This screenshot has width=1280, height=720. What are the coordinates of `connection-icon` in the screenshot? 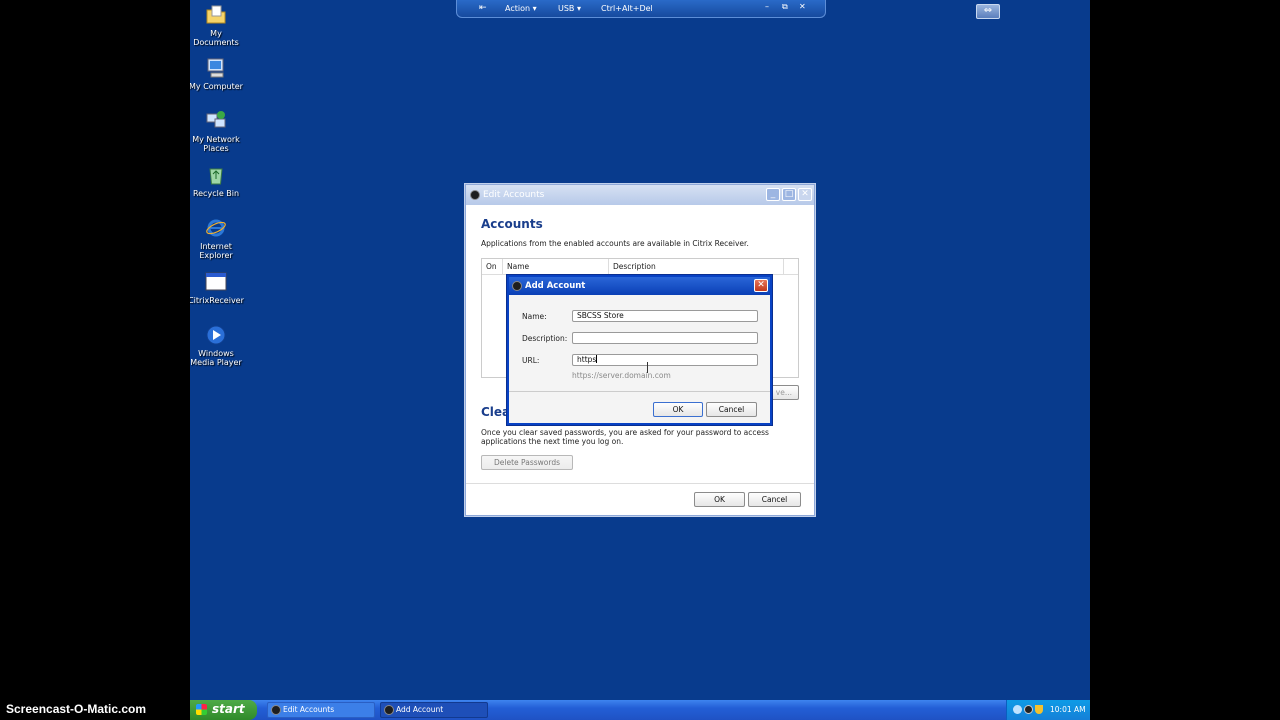 It's located at (1017, 709).